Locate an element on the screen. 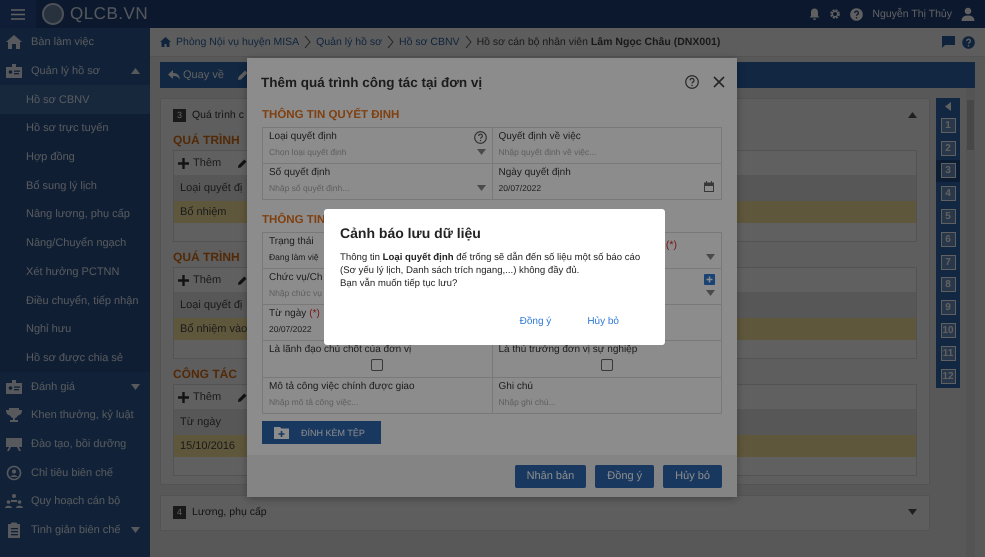 This screenshot has width=985, height=557. attach-file-button: ĐÍNH KÈM TỆP is located at coordinates (321, 432).